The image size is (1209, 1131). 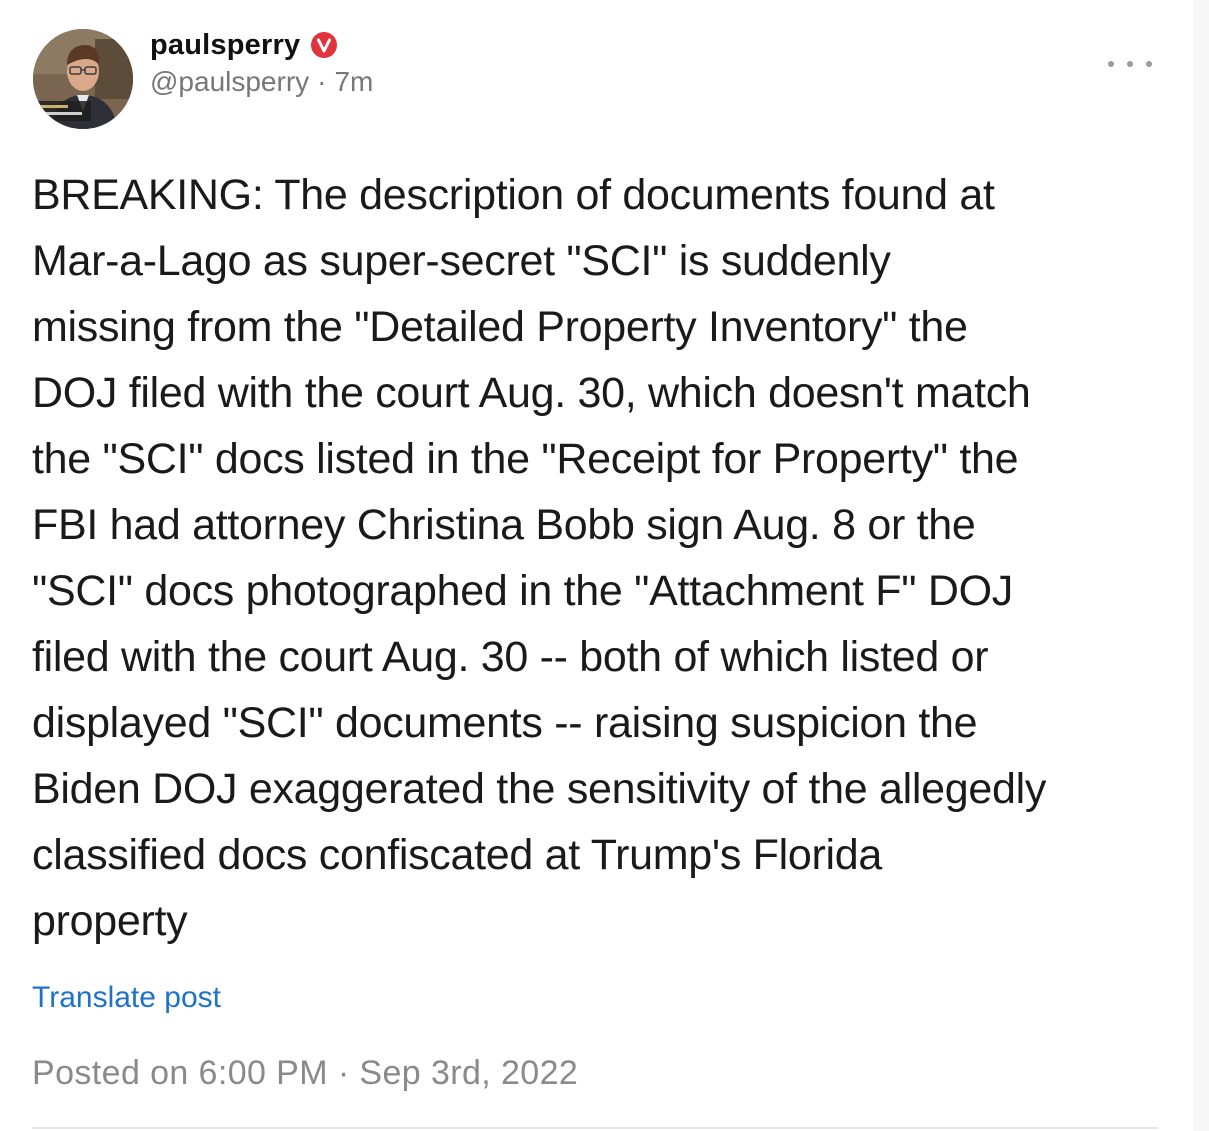 I want to click on author-handle-row: @paulsperry · 7m, so click(x=261, y=82).